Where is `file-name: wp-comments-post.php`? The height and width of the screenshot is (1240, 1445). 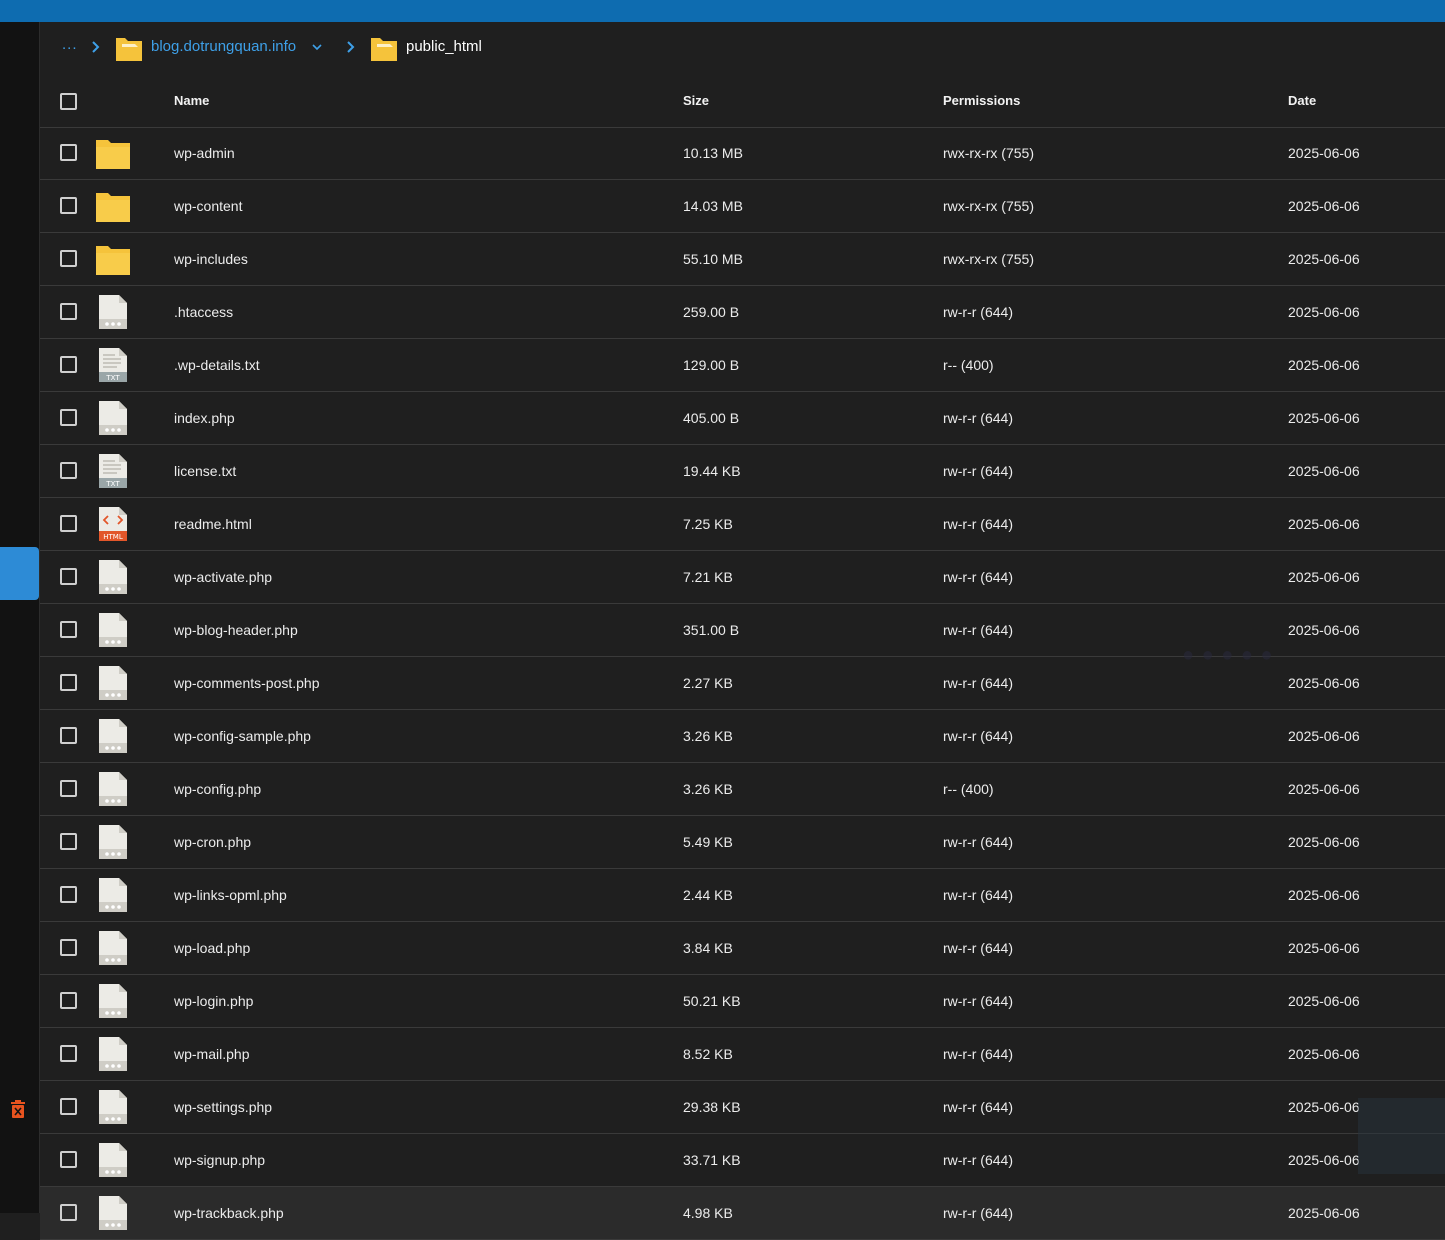
file-name: wp-comments-post.php is located at coordinates (247, 683).